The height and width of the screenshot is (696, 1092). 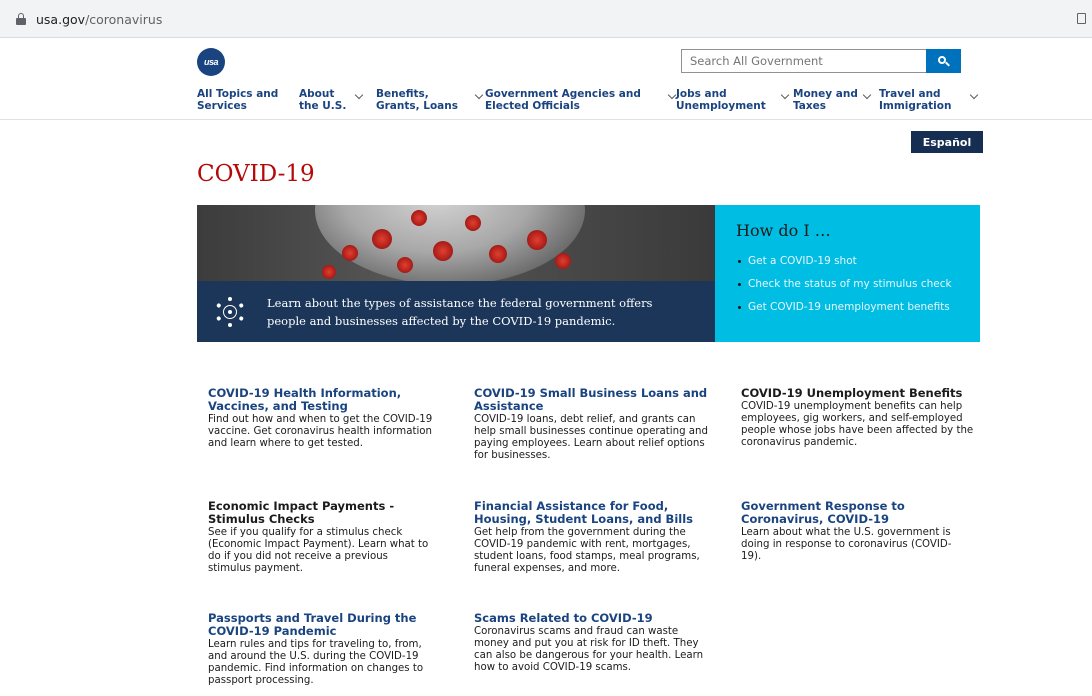 What do you see at coordinates (256, 174) in the screenshot?
I see `page-title: COVID-19` at bounding box center [256, 174].